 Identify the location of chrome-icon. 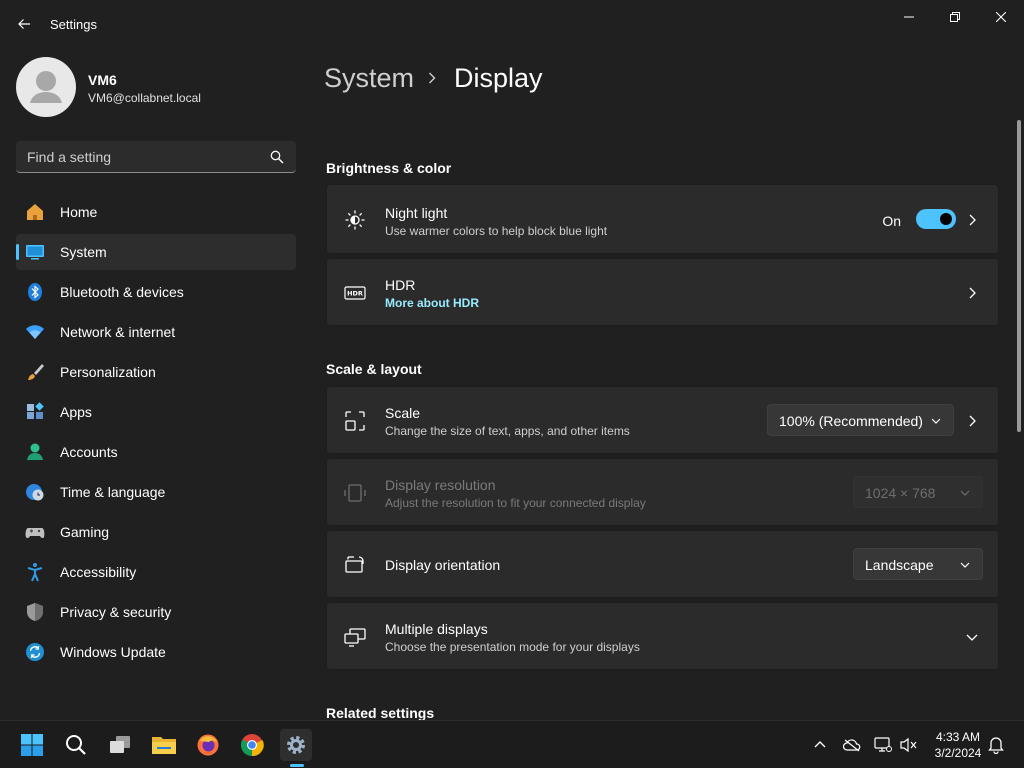
(252, 745).